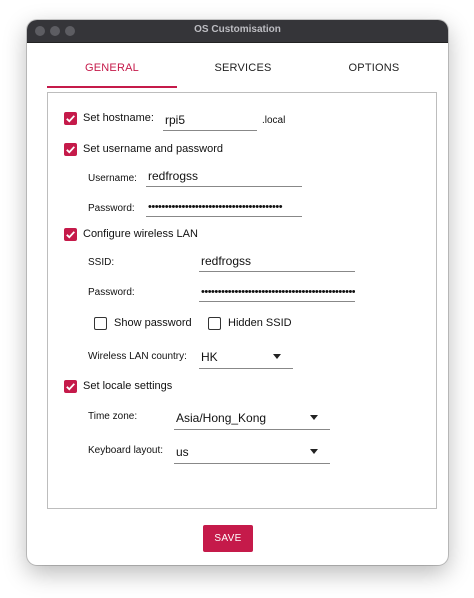  What do you see at coordinates (246, 356) in the screenshot?
I see `wlan-country-select: HK` at bounding box center [246, 356].